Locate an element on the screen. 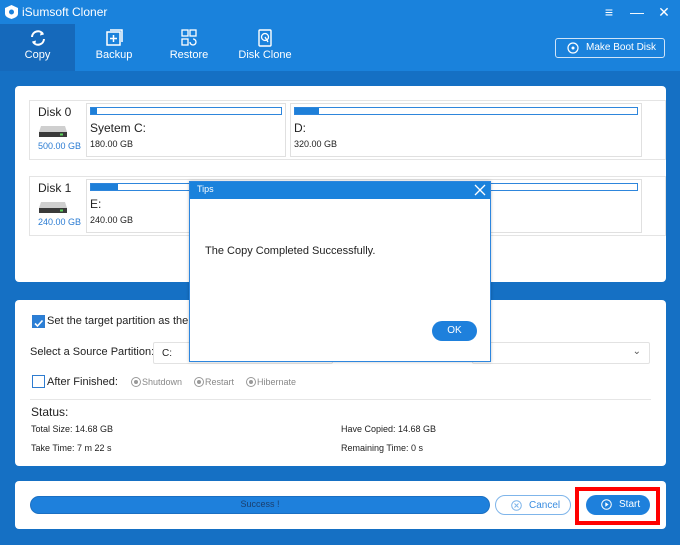 This screenshot has width=680, height=545. total-size: Total Size: 14.68 GB is located at coordinates (72, 429).